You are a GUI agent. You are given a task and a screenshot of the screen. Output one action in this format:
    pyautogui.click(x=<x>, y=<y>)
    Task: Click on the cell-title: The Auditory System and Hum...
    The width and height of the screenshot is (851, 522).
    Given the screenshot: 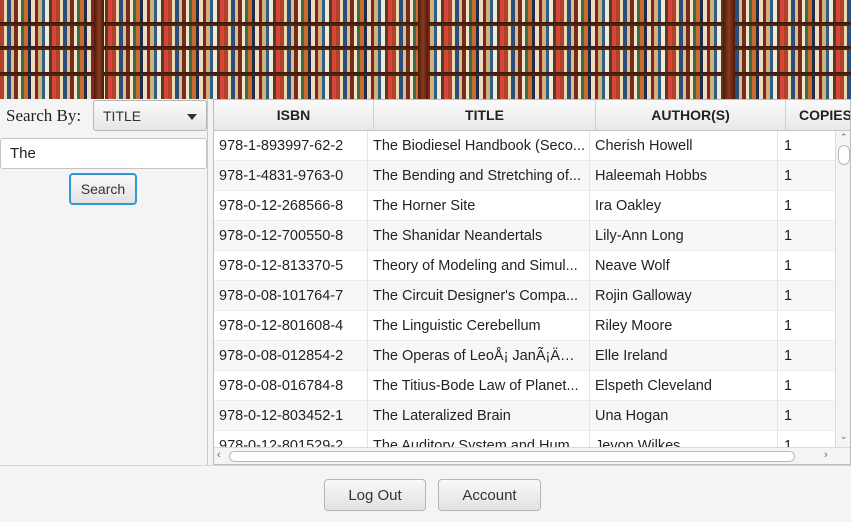 What is the action you would take?
    pyautogui.click(x=479, y=439)
    